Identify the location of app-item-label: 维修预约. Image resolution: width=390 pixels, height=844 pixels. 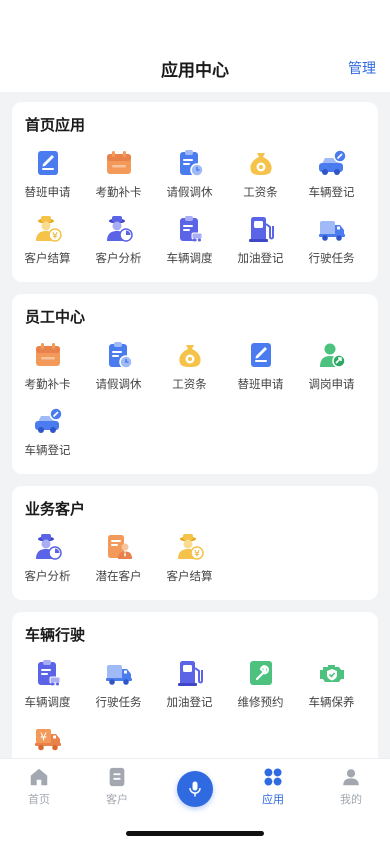
(260, 702).